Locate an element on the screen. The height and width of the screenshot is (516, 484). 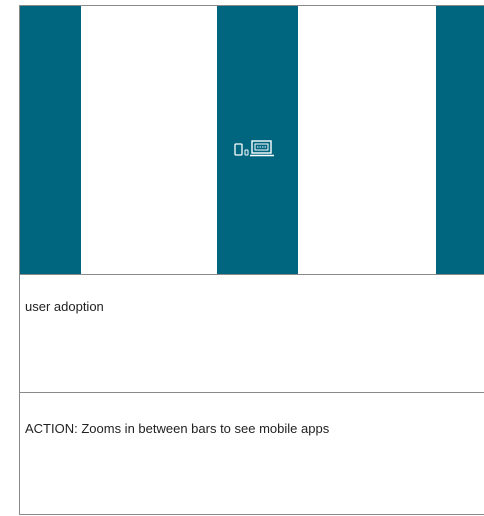
laptop-icon is located at coordinates (262, 148).